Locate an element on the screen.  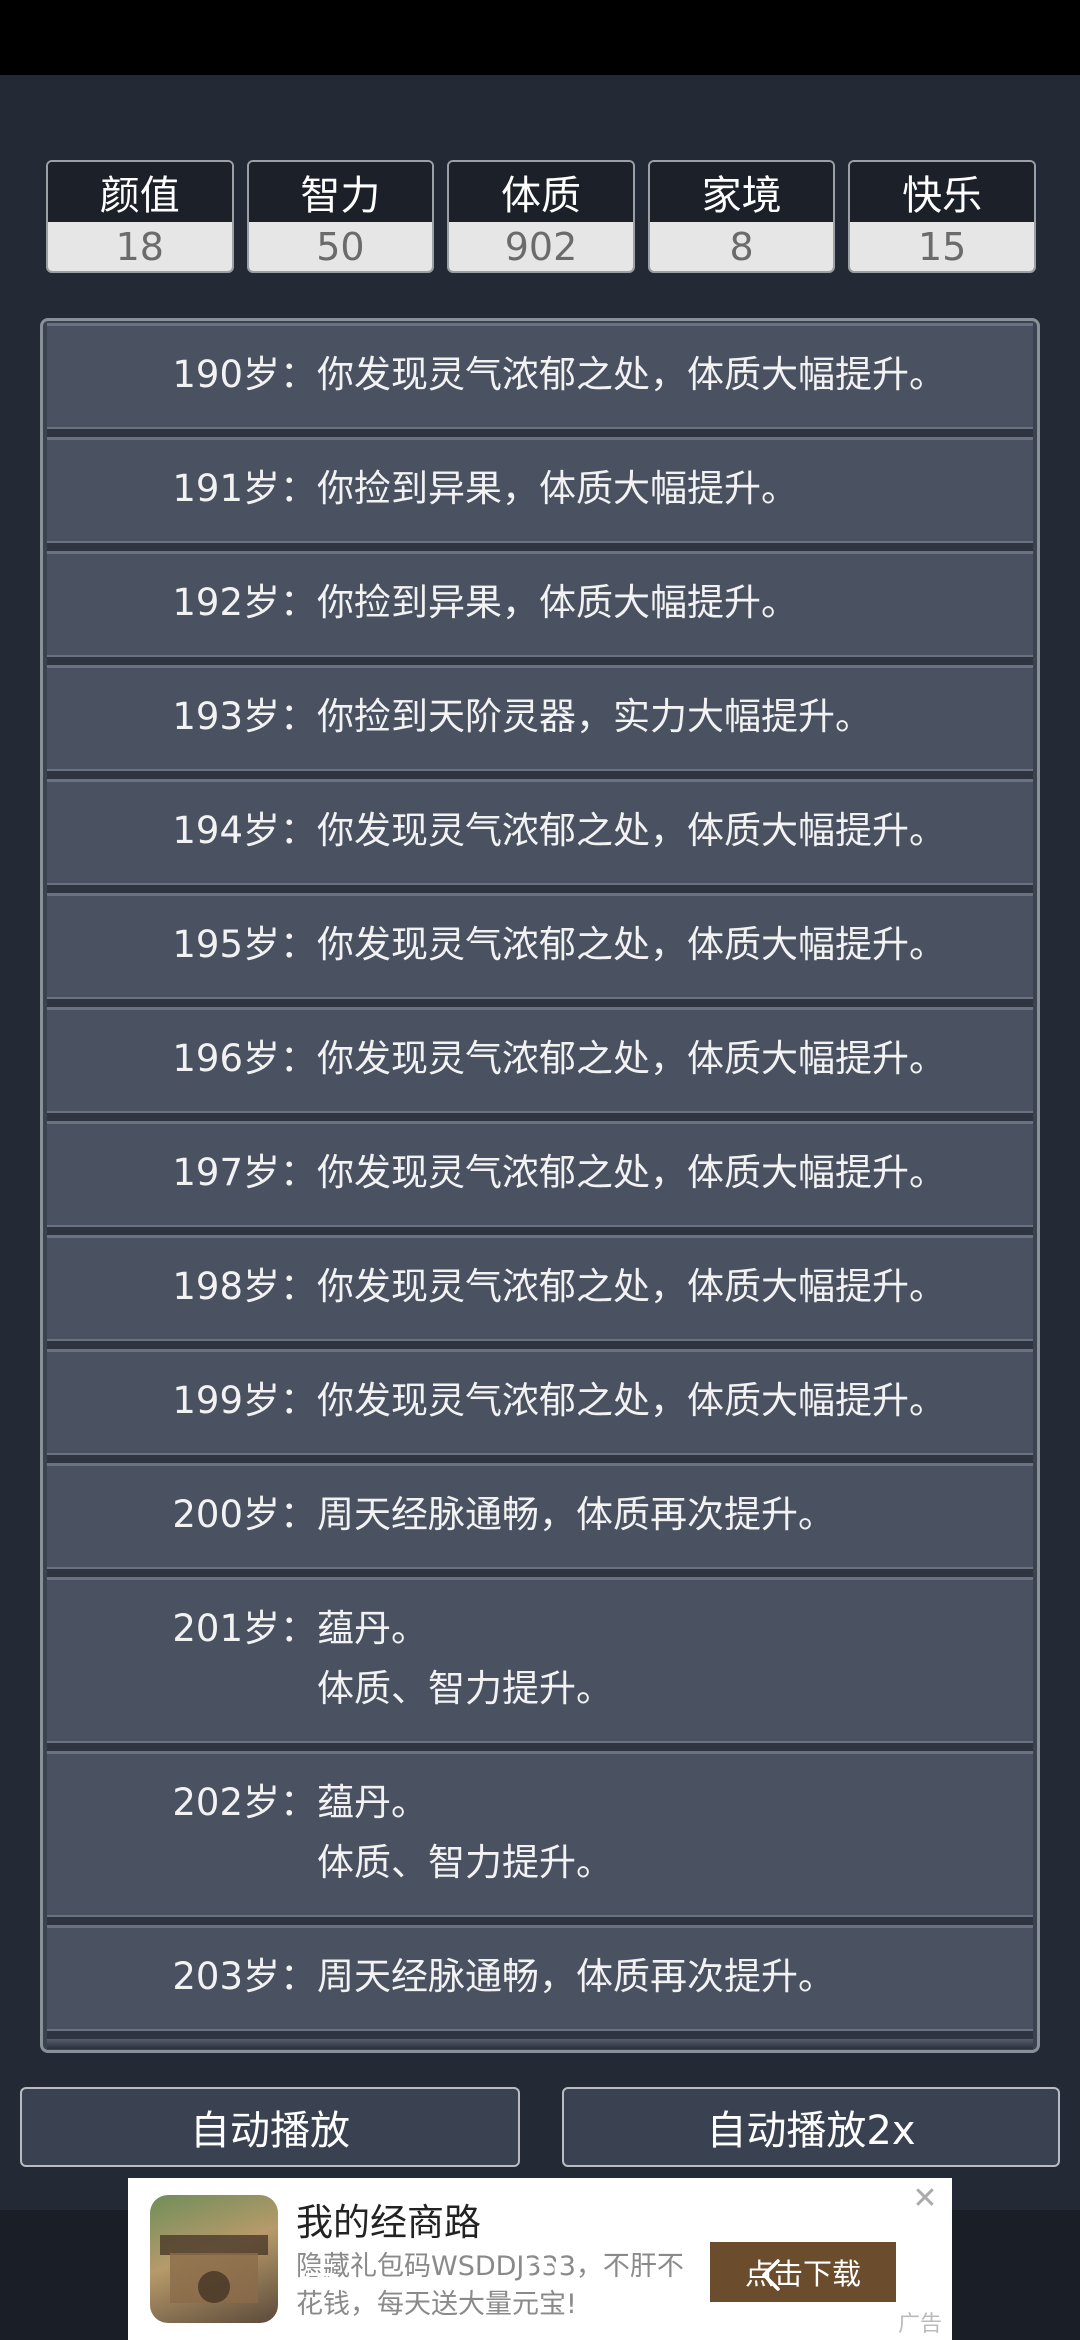
log-age: 191岁： is located at coordinates (244, 488).